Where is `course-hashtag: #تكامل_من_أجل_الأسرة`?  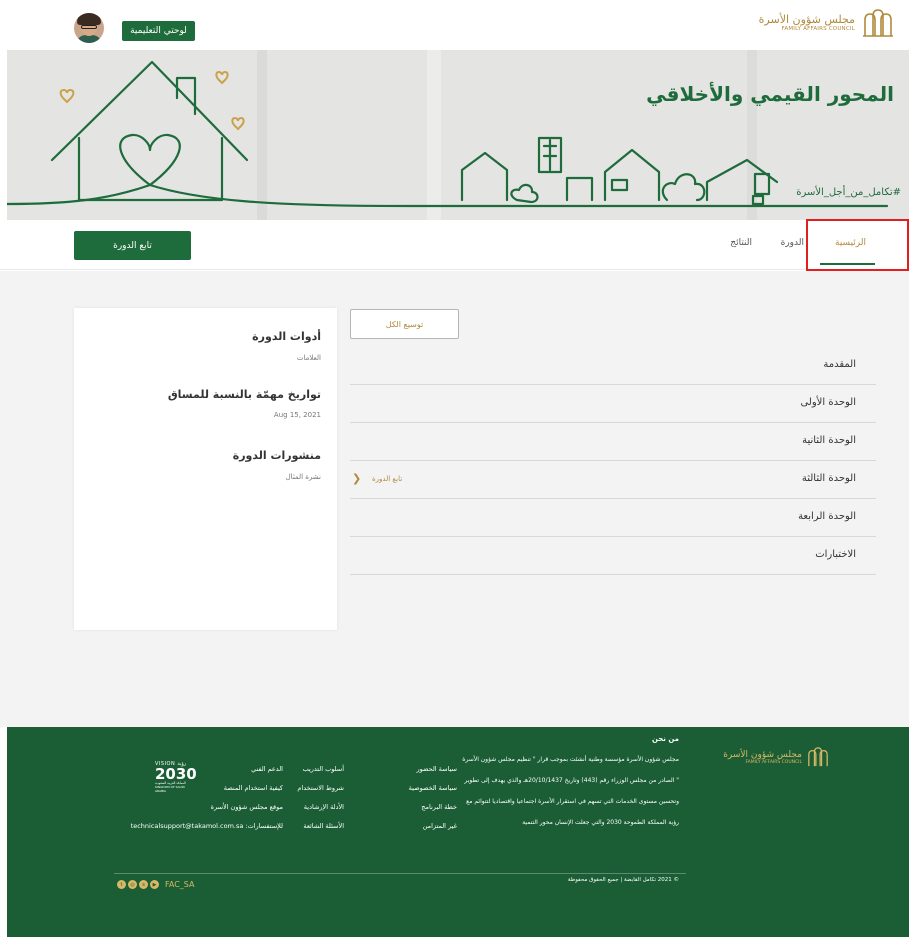
course-hashtag: #تكامل_من_أجل_الأسرة is located at coordinates (848, 192).